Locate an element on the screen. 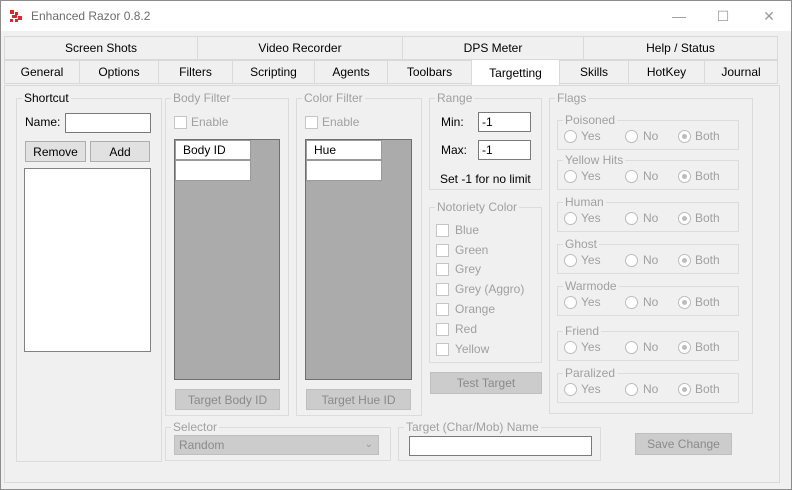 The image size is (792, 490). notoriety-orange-checkbox is located at coordinates (442, 309).